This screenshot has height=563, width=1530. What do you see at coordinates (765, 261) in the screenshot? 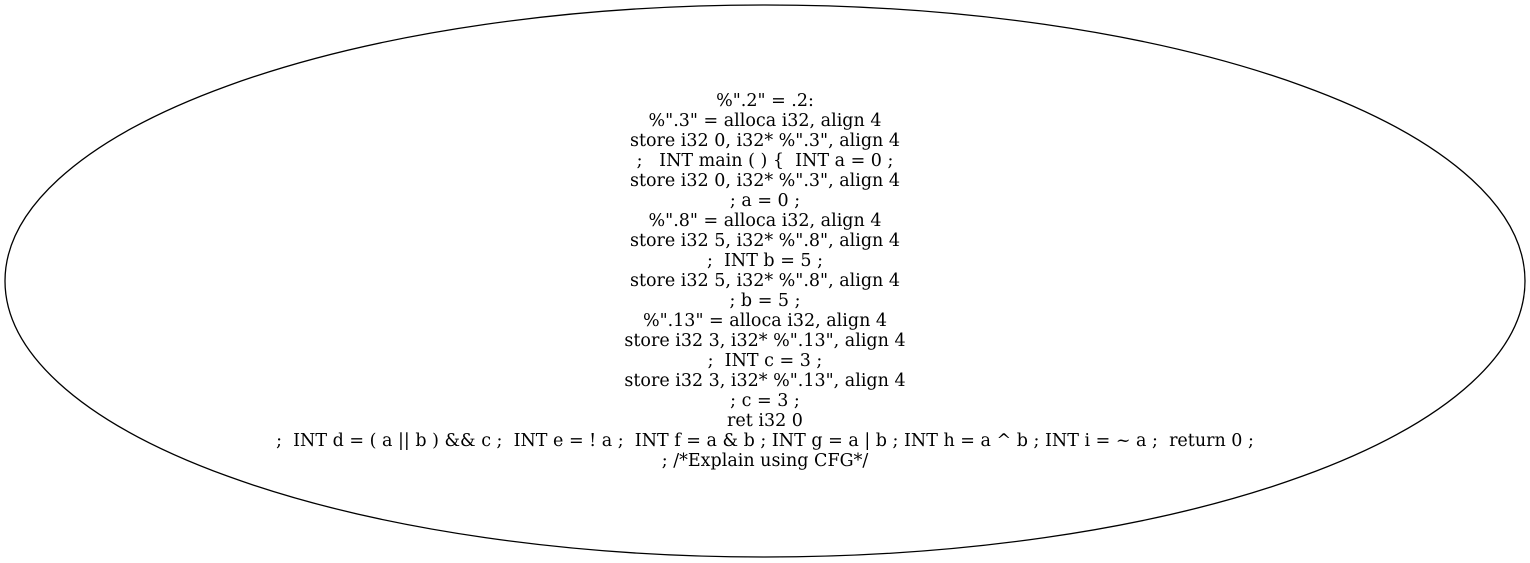
I see `node-label-line: ; INT b = 5 ;` at bounding box center [765, 261].